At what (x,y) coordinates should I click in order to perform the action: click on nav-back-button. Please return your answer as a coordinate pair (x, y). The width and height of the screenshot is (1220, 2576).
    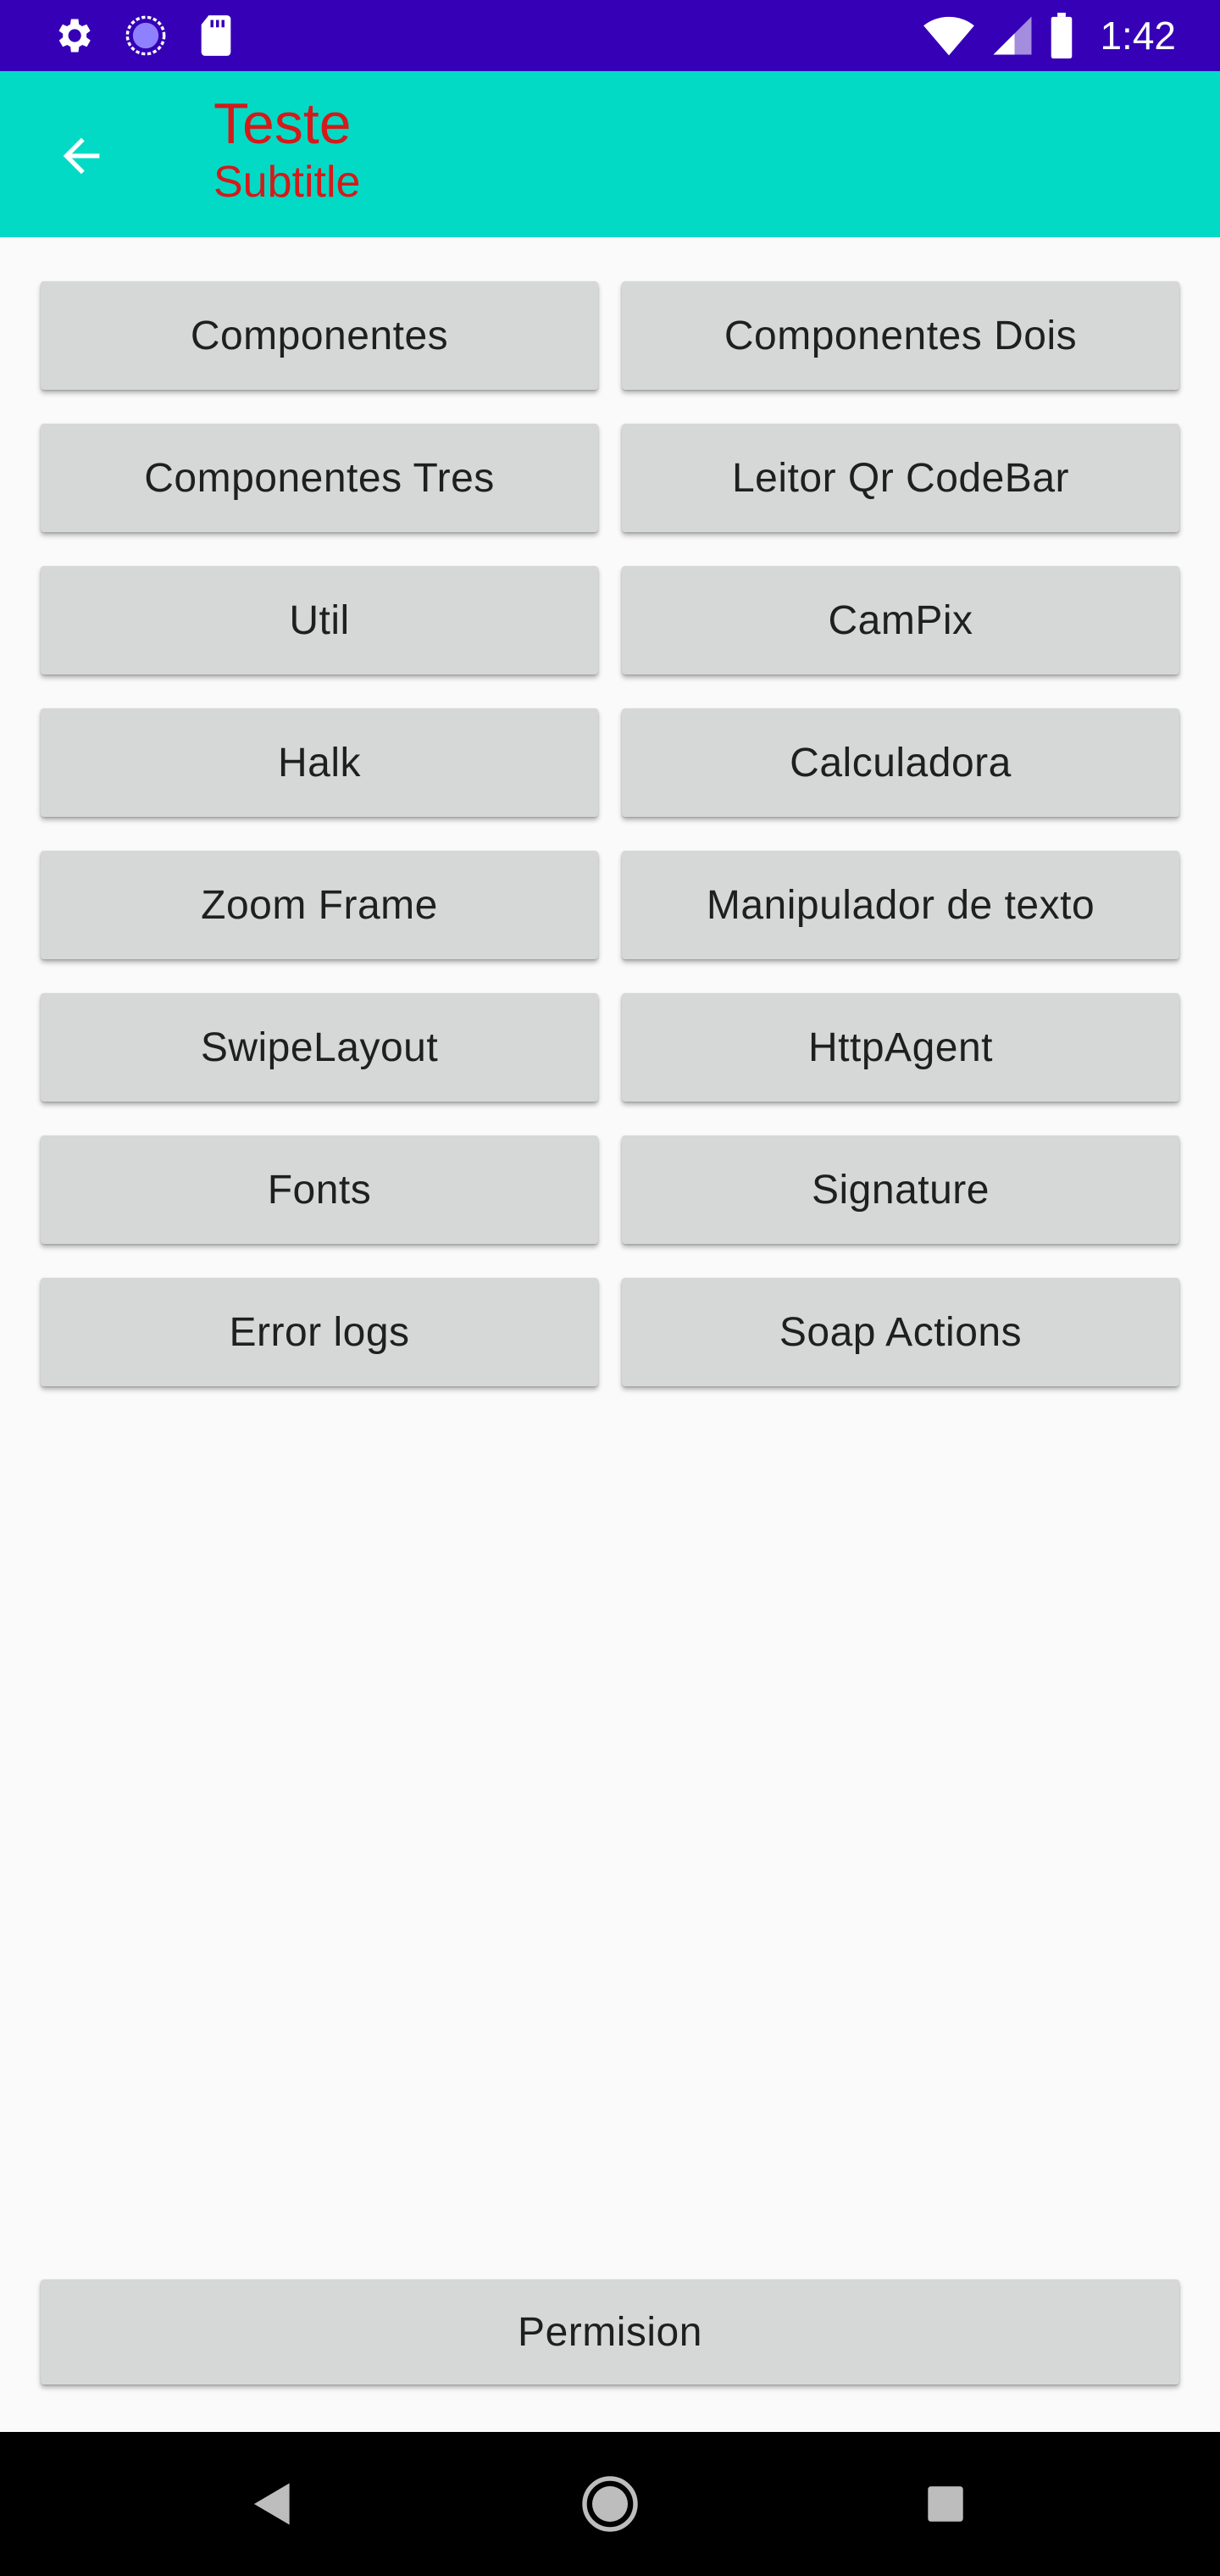
    Looking at the image, I should click on (272, 2504).